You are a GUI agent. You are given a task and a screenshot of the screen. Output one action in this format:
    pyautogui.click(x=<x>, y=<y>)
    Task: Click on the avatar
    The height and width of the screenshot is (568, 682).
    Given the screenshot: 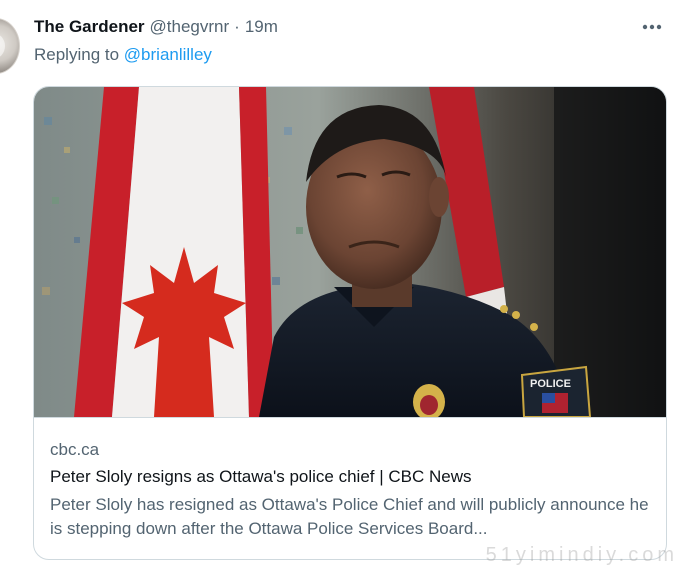 What is the action you would take?
    pyautogui.click(x=10, y=46)
    